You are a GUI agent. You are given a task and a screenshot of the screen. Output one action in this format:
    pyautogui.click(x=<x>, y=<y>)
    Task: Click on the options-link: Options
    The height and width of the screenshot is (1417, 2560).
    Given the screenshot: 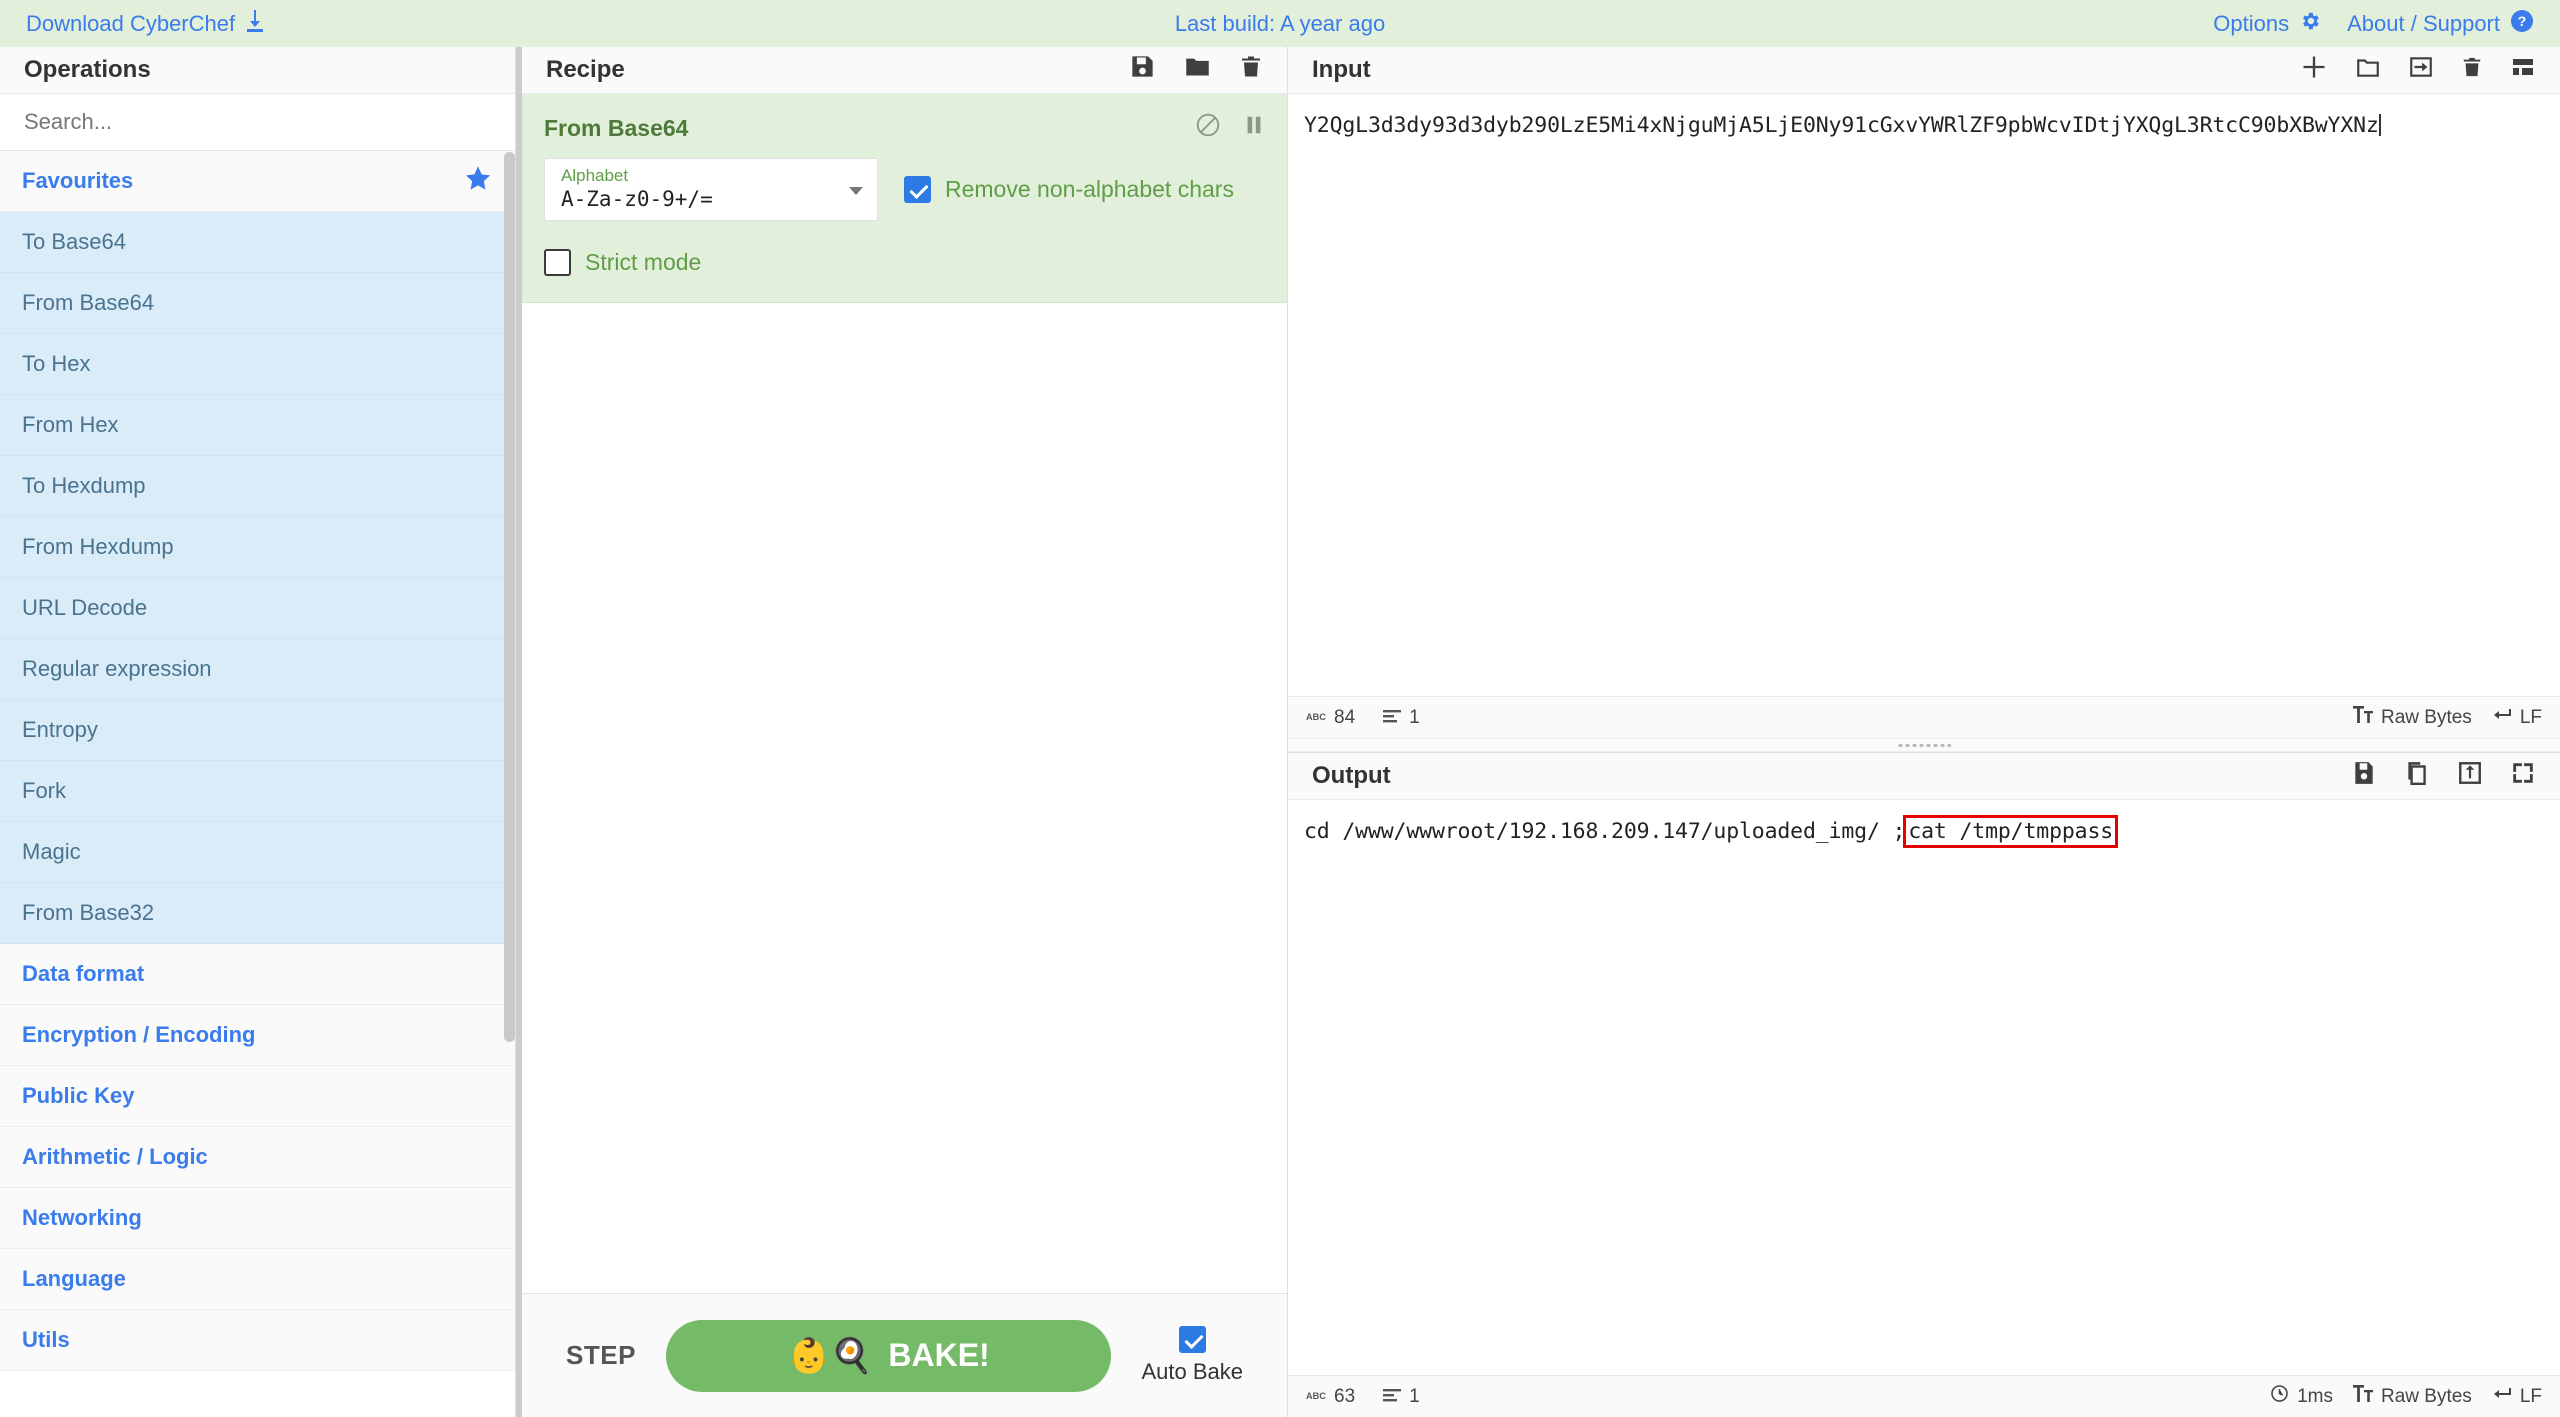 What is the action you would take?
    pyautogui.click(x=2267, y=24)
    